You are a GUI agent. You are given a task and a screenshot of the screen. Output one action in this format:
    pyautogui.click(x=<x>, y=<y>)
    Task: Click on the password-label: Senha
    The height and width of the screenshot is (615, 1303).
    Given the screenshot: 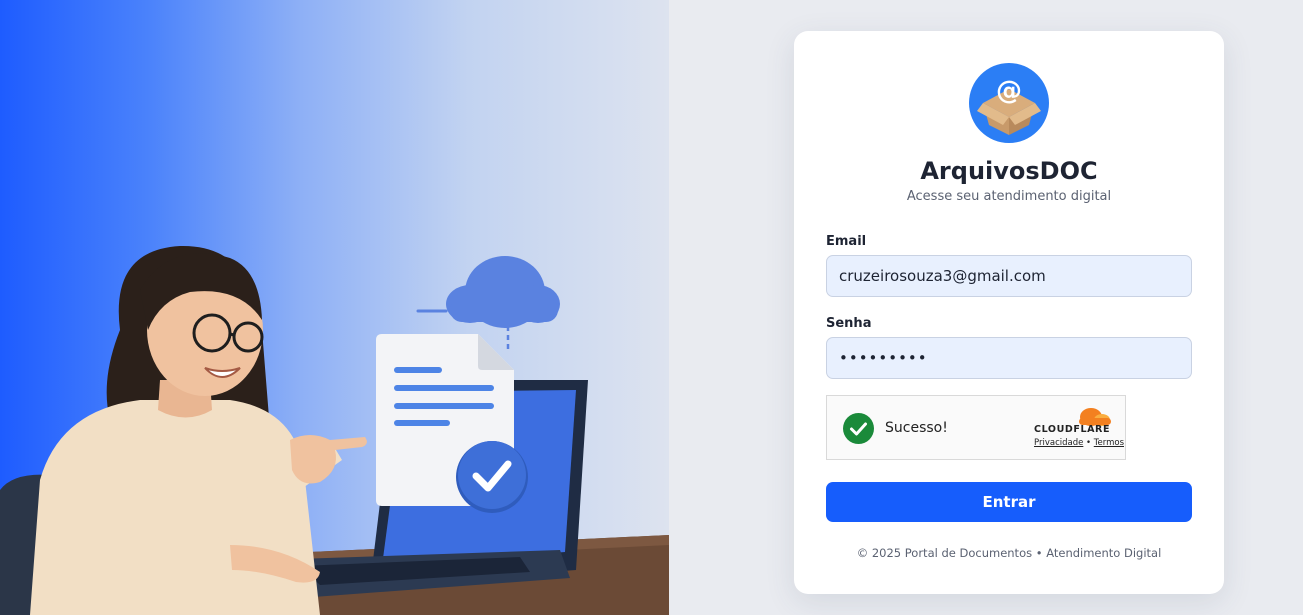 What is the action you would take?
    pyautogui.click(x=849, y=323)
    